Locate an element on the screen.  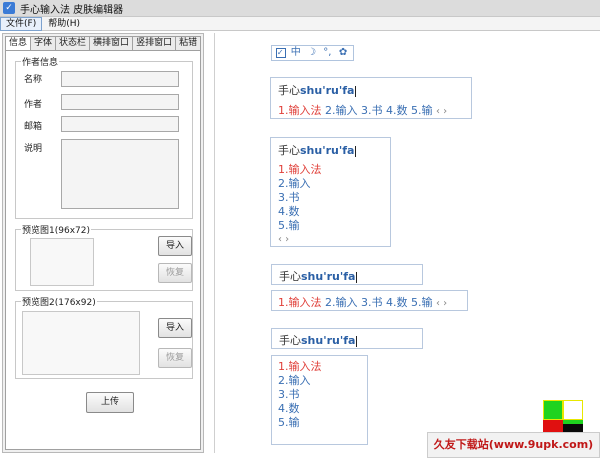
menu-help: 帮助(H) is located at coordinates (64, 24).